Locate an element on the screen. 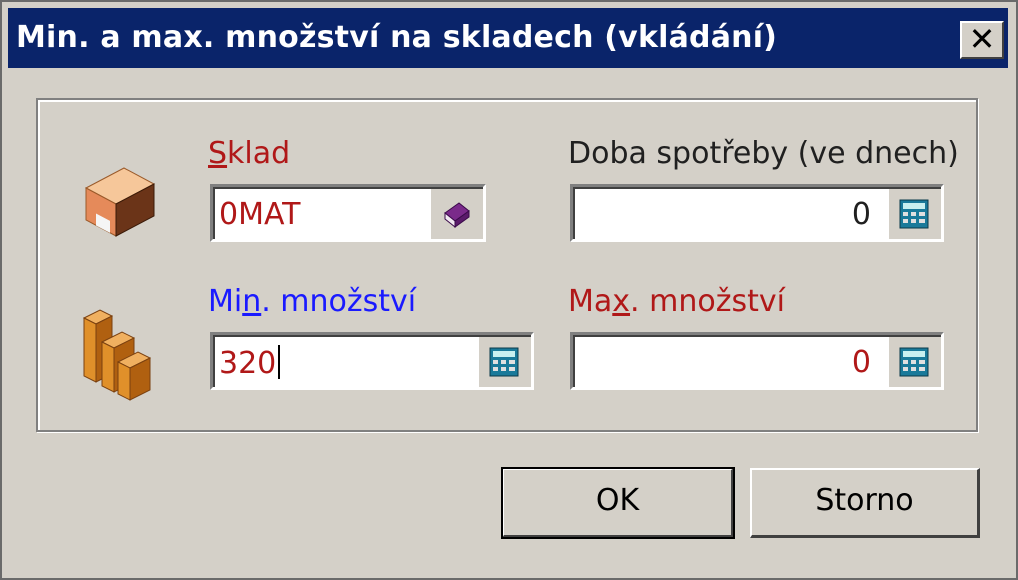  min-label: Min. množství is located at coordinates (312, 301).